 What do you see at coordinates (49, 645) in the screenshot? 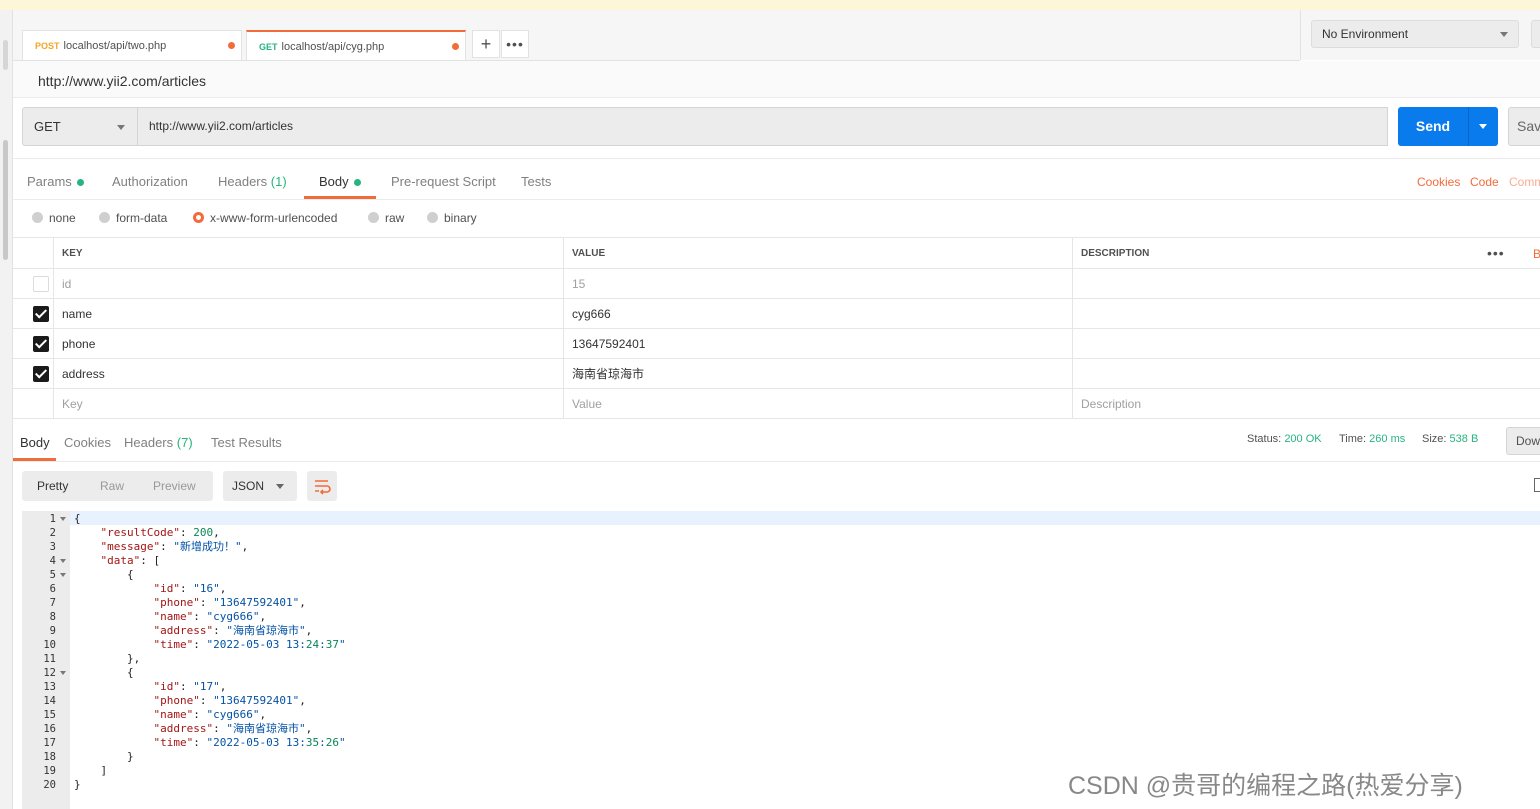
I see `line-number: 10` at bounding box center [49, 645].